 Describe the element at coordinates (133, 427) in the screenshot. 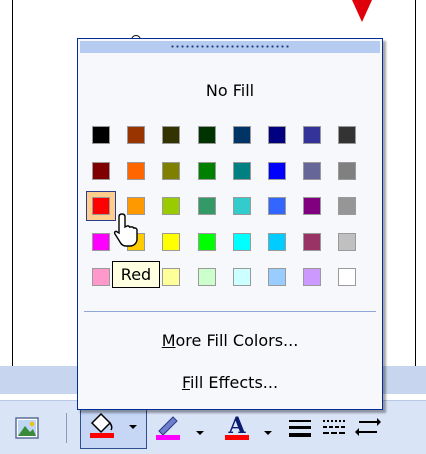

I see `fill-color-dropdown-arrow` at that location.